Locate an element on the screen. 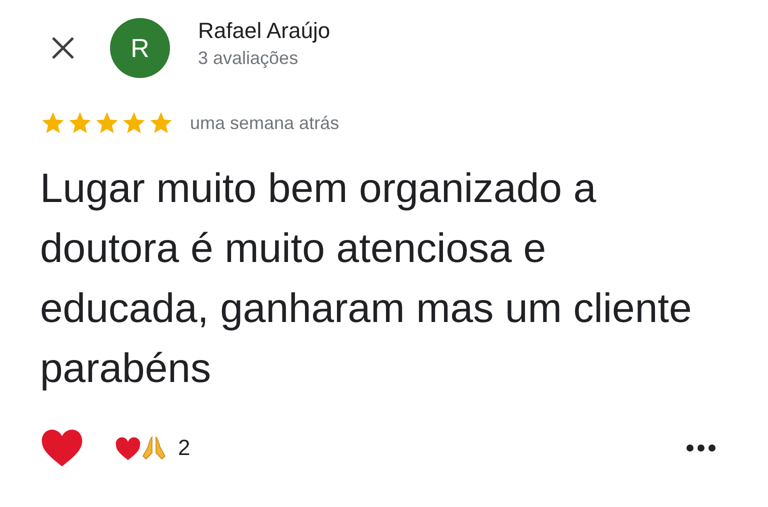  close-icon is located at coordinates (63, 48).